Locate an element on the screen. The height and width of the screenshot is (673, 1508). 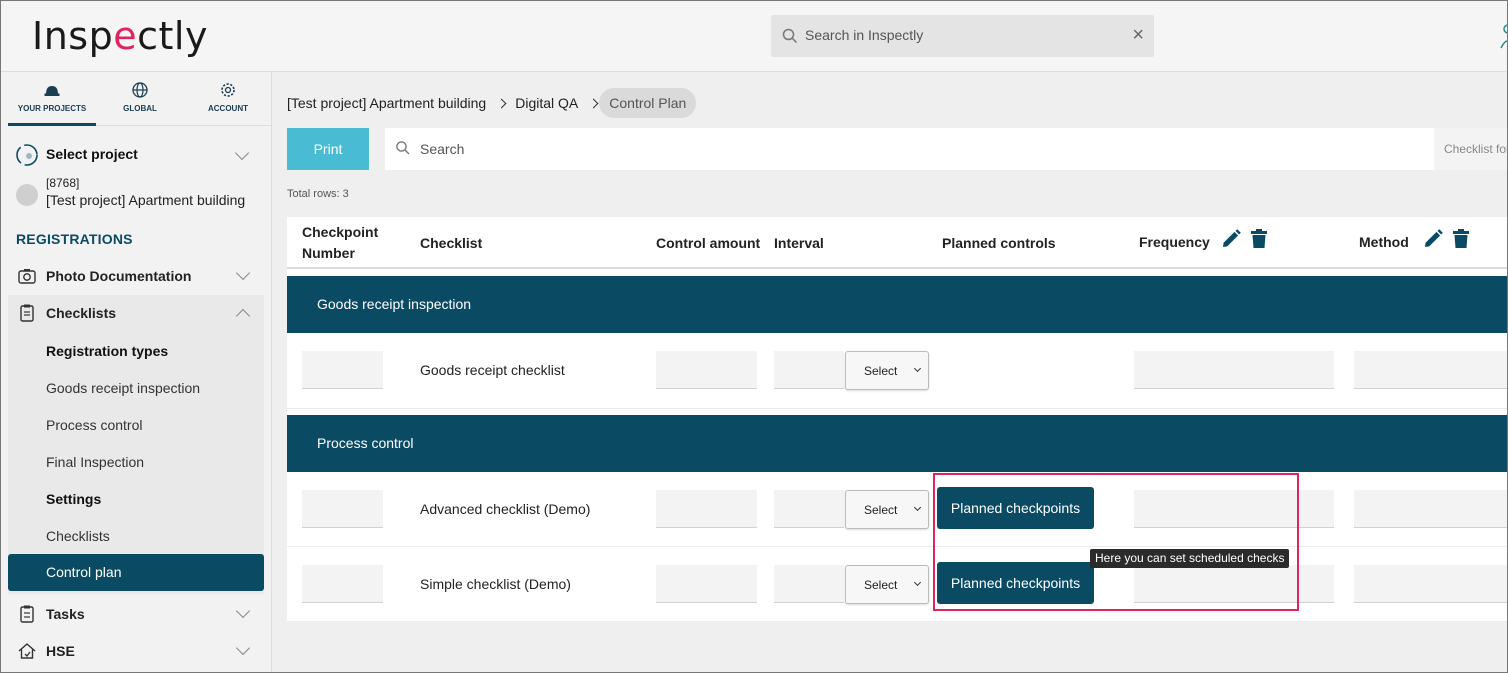
header-checklist: Checklist is located at coordinates (451, 243).